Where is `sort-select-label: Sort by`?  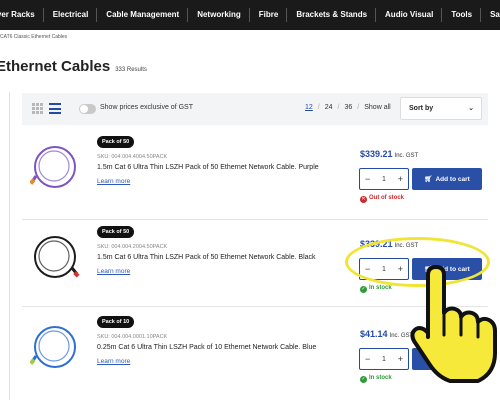
sort-select-label: Sort by is located at coordinates (421, 108).